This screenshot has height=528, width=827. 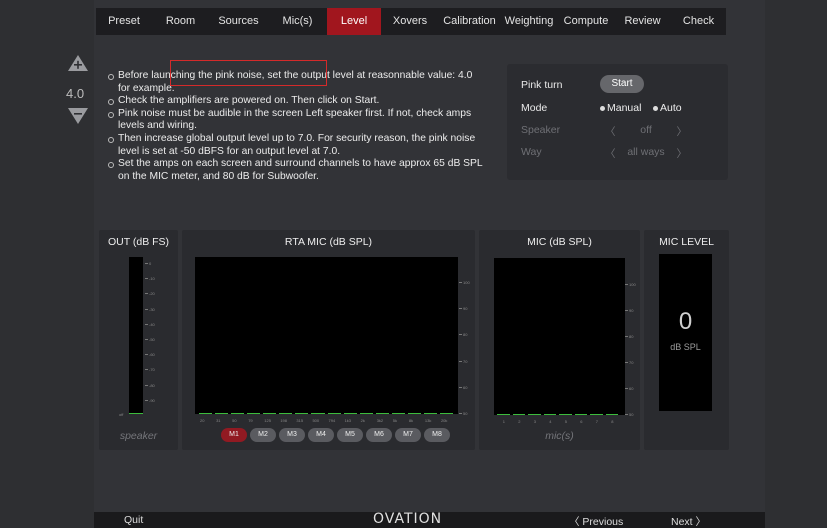 I want to click on out-meter-tick-label: -20, so click(x=152, y=294).